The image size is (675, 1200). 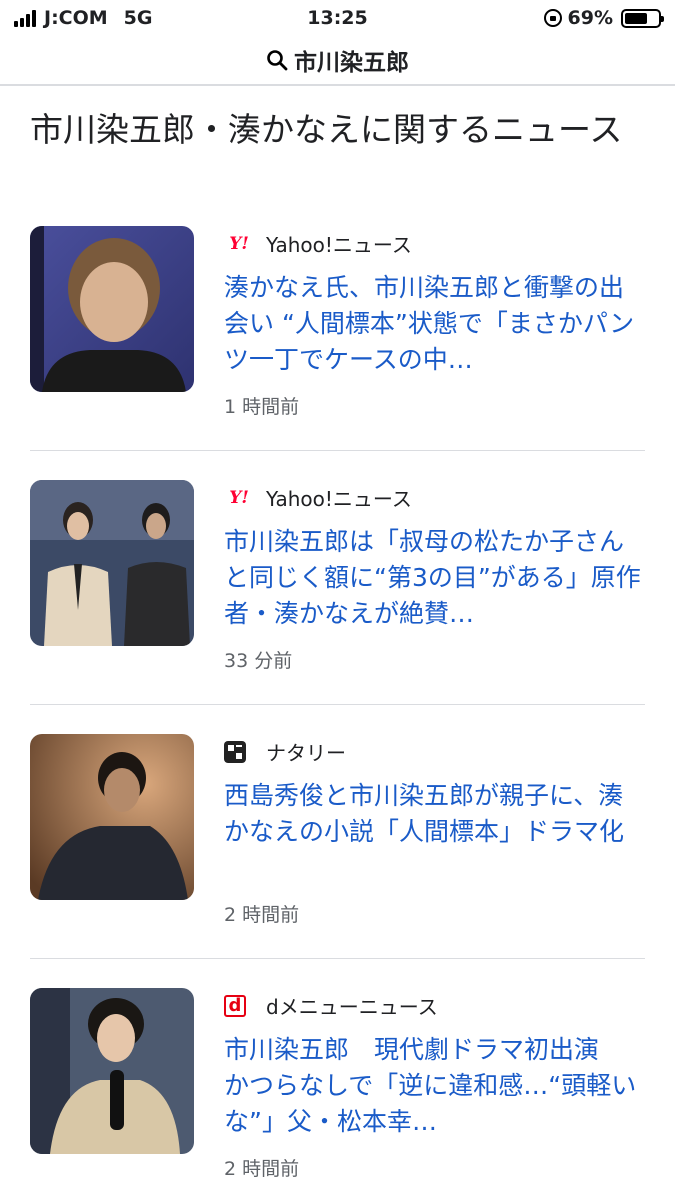 I want to click on news-source: ナタリー, so click(x=285, y=751).